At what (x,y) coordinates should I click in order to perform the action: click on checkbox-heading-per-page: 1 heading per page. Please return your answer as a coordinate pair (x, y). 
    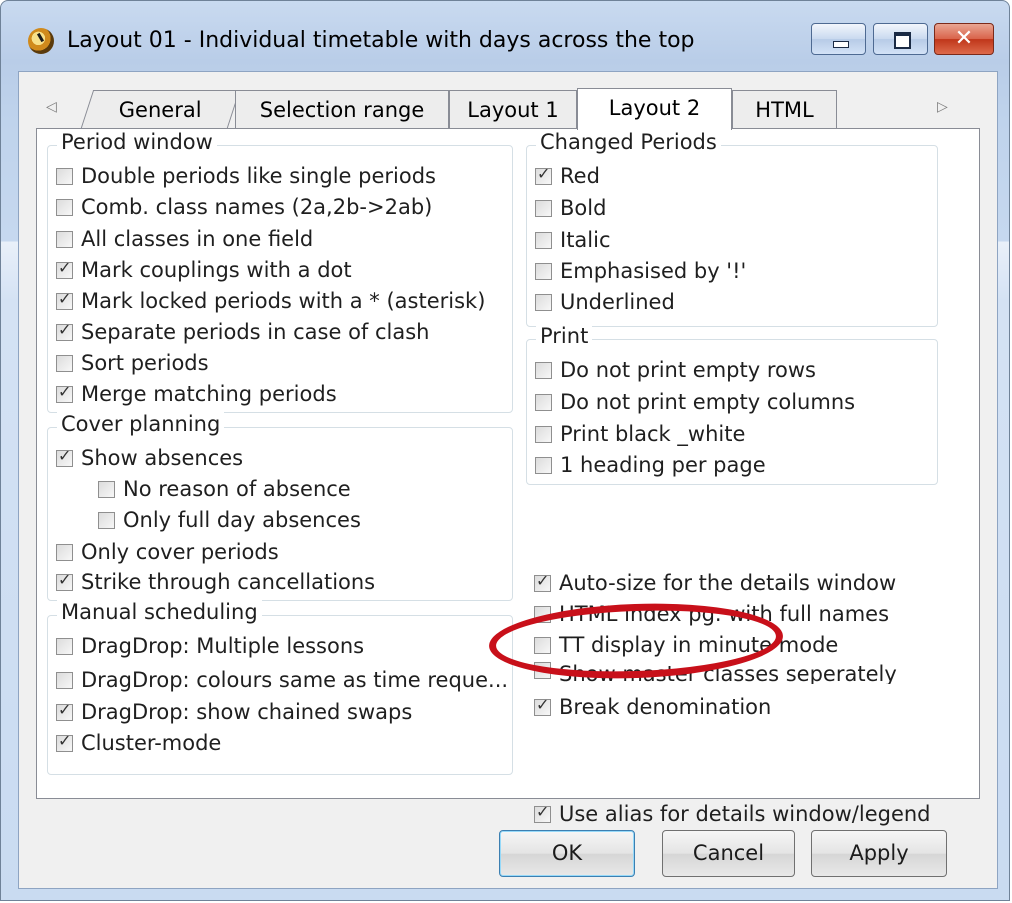
    Looking at the image, I should click on (650, 465).